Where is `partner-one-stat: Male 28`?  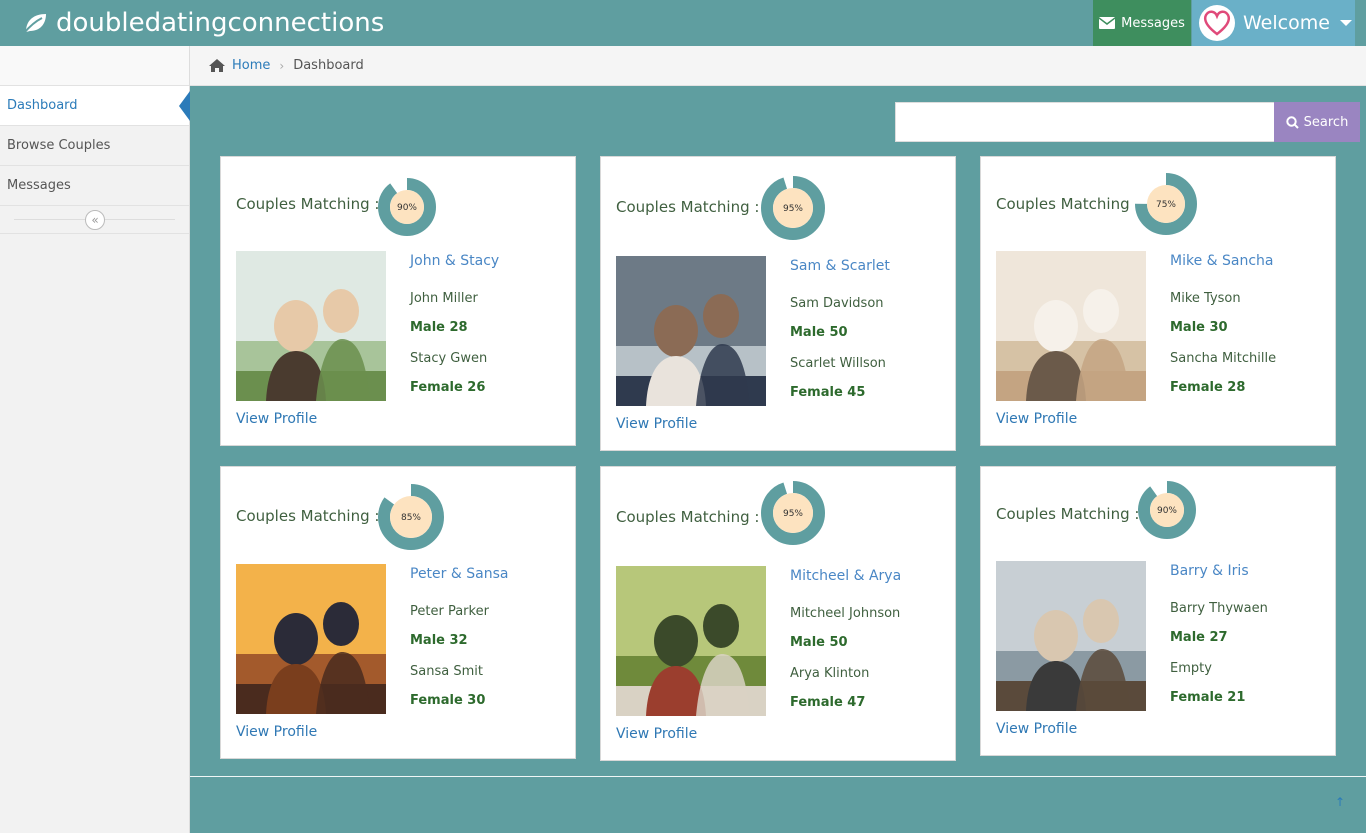
partner-one-stat: Male 28 is located at coordinates (439, 327).